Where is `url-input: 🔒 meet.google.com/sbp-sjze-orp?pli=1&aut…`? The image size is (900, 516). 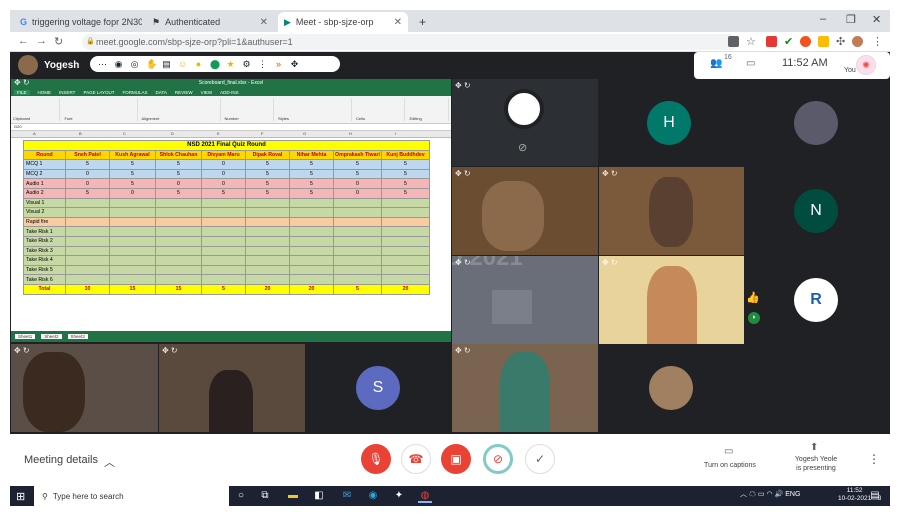
url-input: 🔒 meet.google.com/sbp-sjze-orp?pli=1&aut… is located at coordinates (409, 42).